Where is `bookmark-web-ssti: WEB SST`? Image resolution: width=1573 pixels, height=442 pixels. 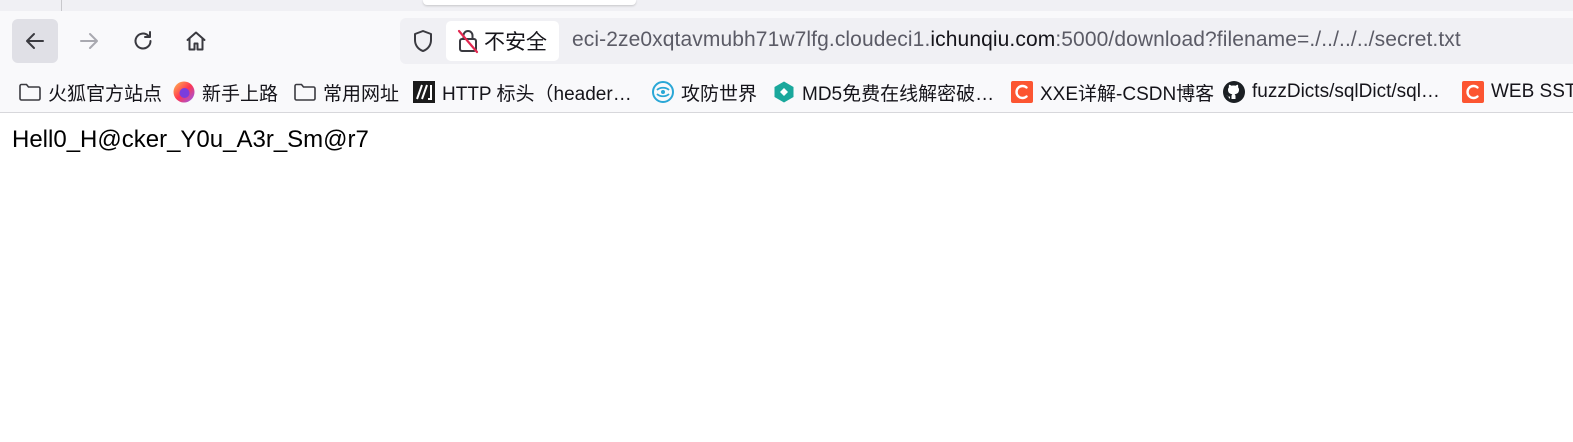
bookmark-web-ssti: WEB SST is located at coordinates (1517, 92).